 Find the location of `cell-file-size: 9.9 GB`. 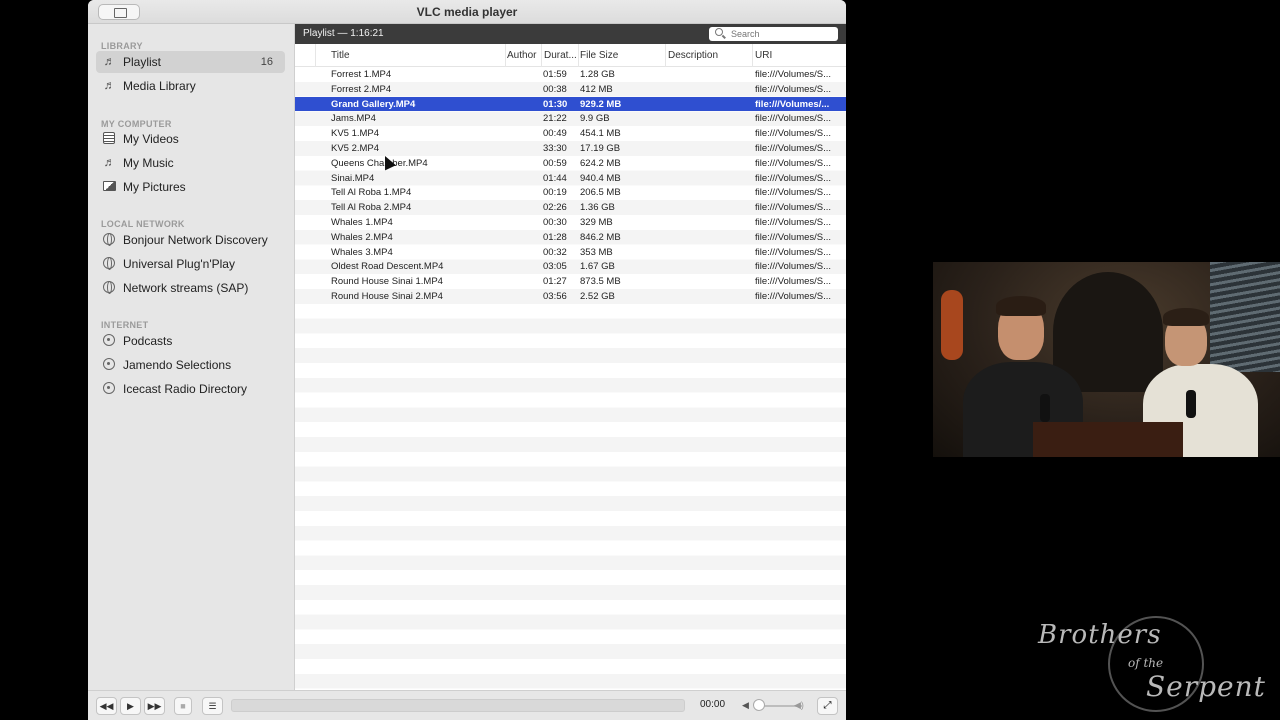

cell-file-size: 9.9 GB is located at coordinates (595, 119).